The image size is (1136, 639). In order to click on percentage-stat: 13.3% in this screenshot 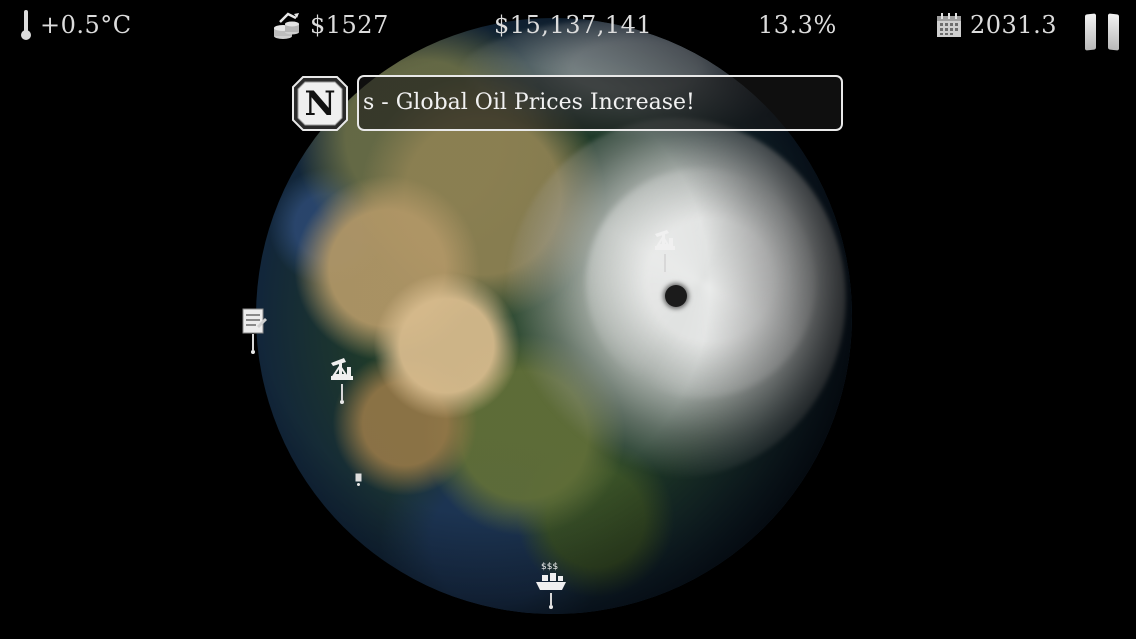, I will do `click(797, 25)`.